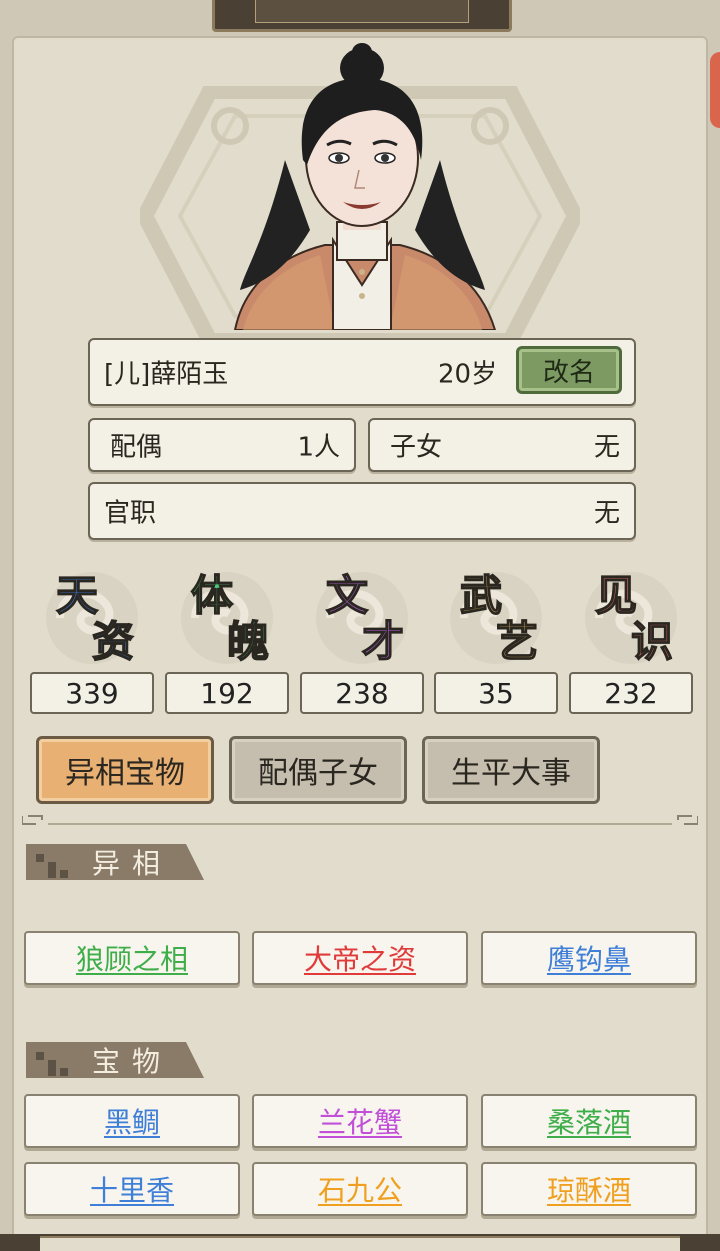 This screenshot has width=720, height=1251. What do you see at coordinates (606, 447) in the screenshot?
I see `children-value: 无` at bounding box center [606, 447].